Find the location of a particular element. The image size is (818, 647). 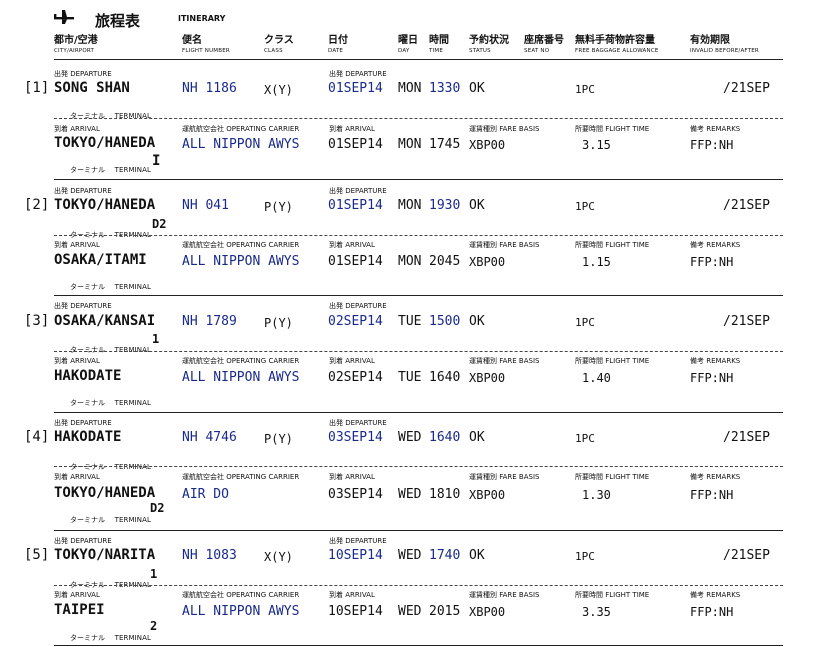

arrival-time: 2045 is located at coordinates (445, 261).